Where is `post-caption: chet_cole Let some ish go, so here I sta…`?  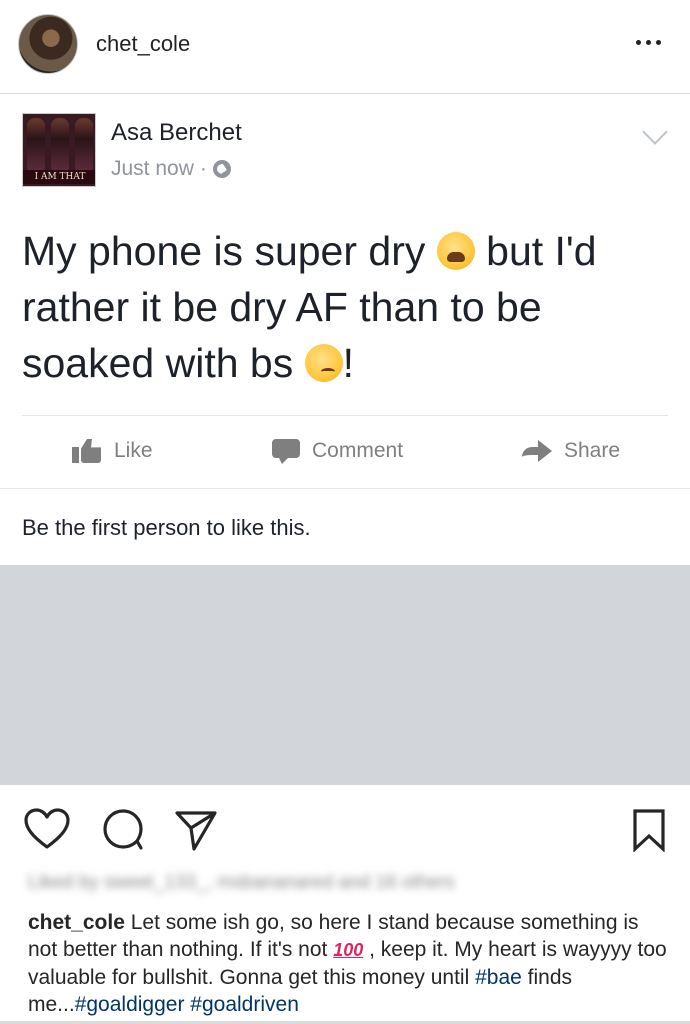 post-caption: chet_cole Let some ish go, so here I sta… is located at coordinates (348, 963).